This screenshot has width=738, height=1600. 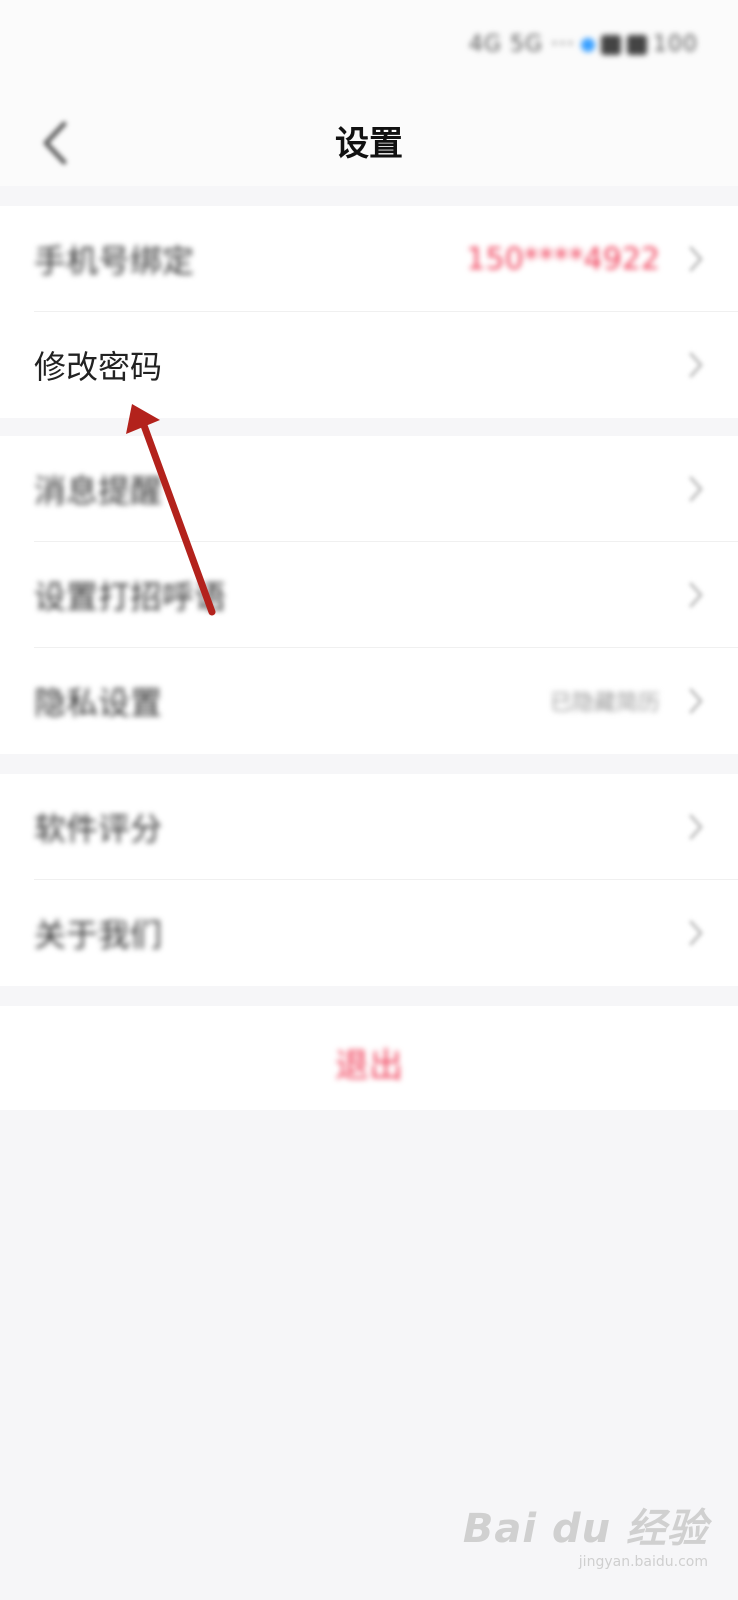 I want to click on settings-group-account: 手机号绑定 150****4922 修改密码, so click(x=369, y=312).